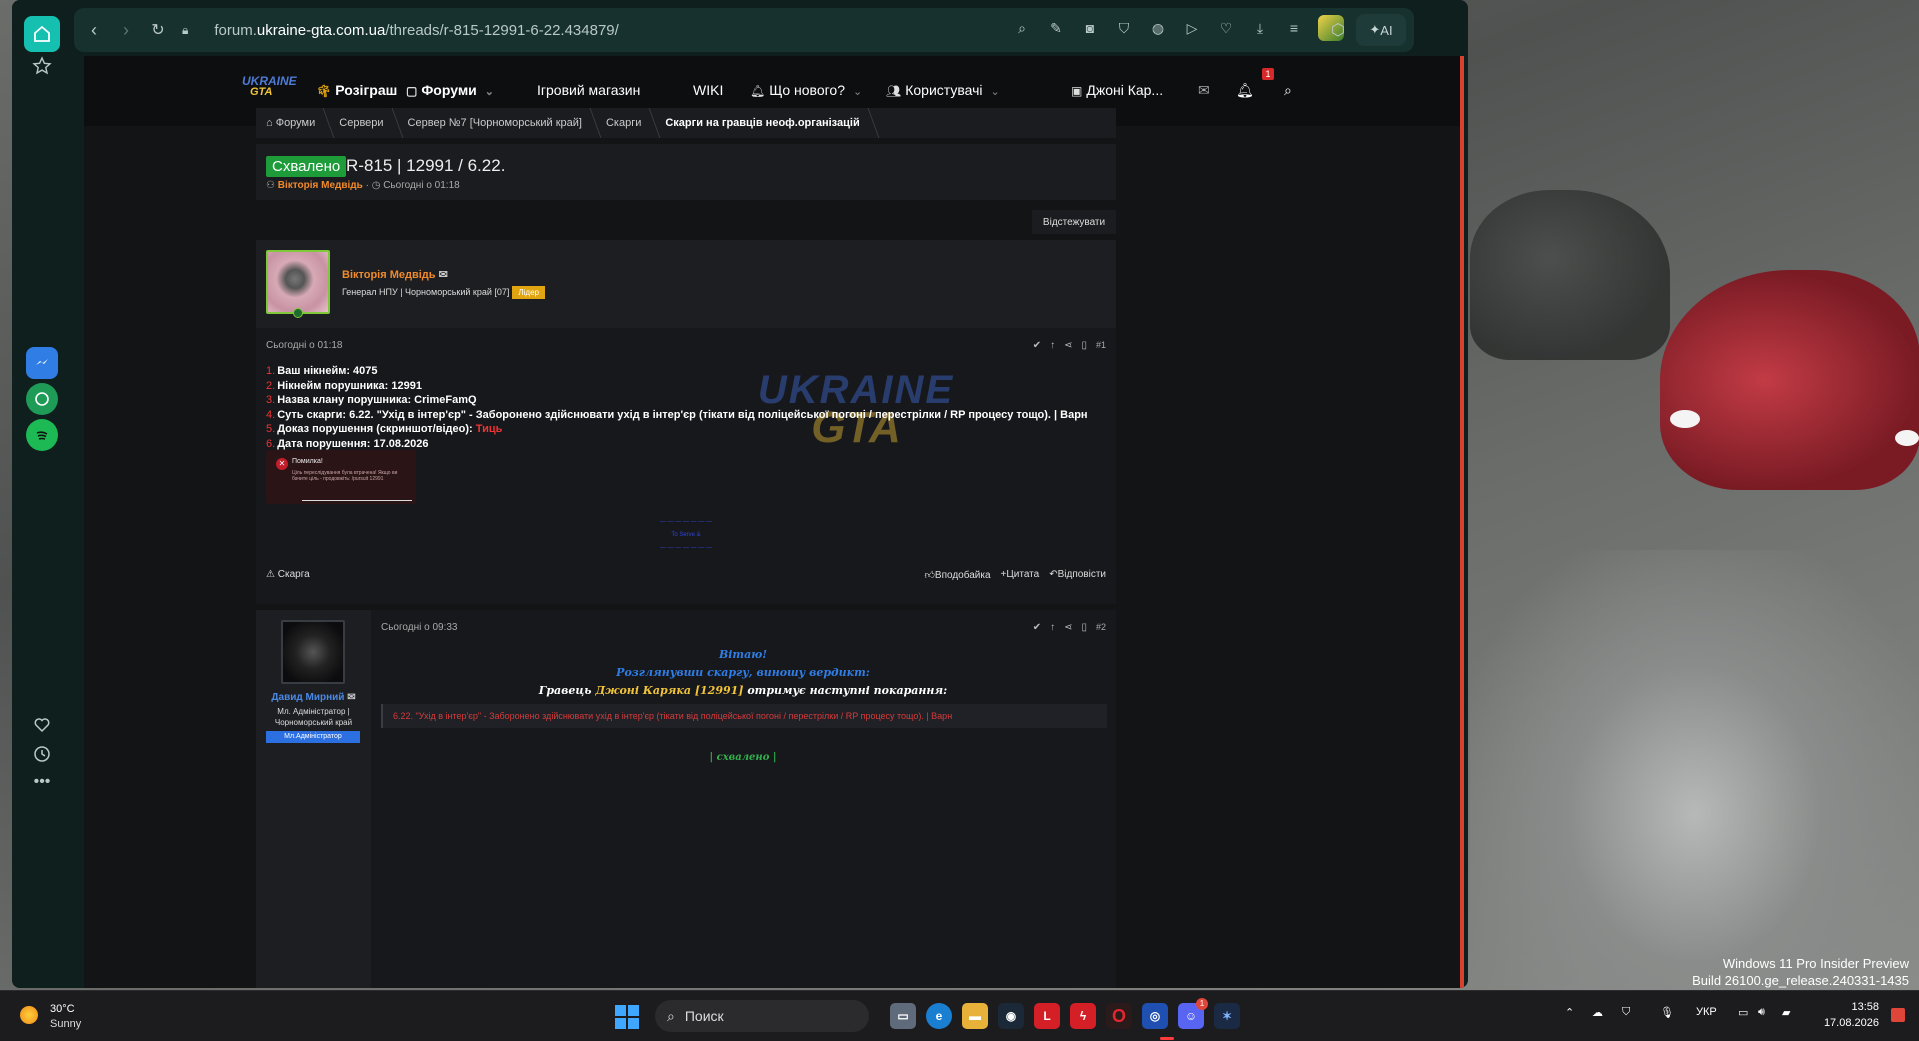 Image resolution: width=1919 pixels, height=1041 pixels. I want to click on steam-icon: ◉, so click(1011, 1016).